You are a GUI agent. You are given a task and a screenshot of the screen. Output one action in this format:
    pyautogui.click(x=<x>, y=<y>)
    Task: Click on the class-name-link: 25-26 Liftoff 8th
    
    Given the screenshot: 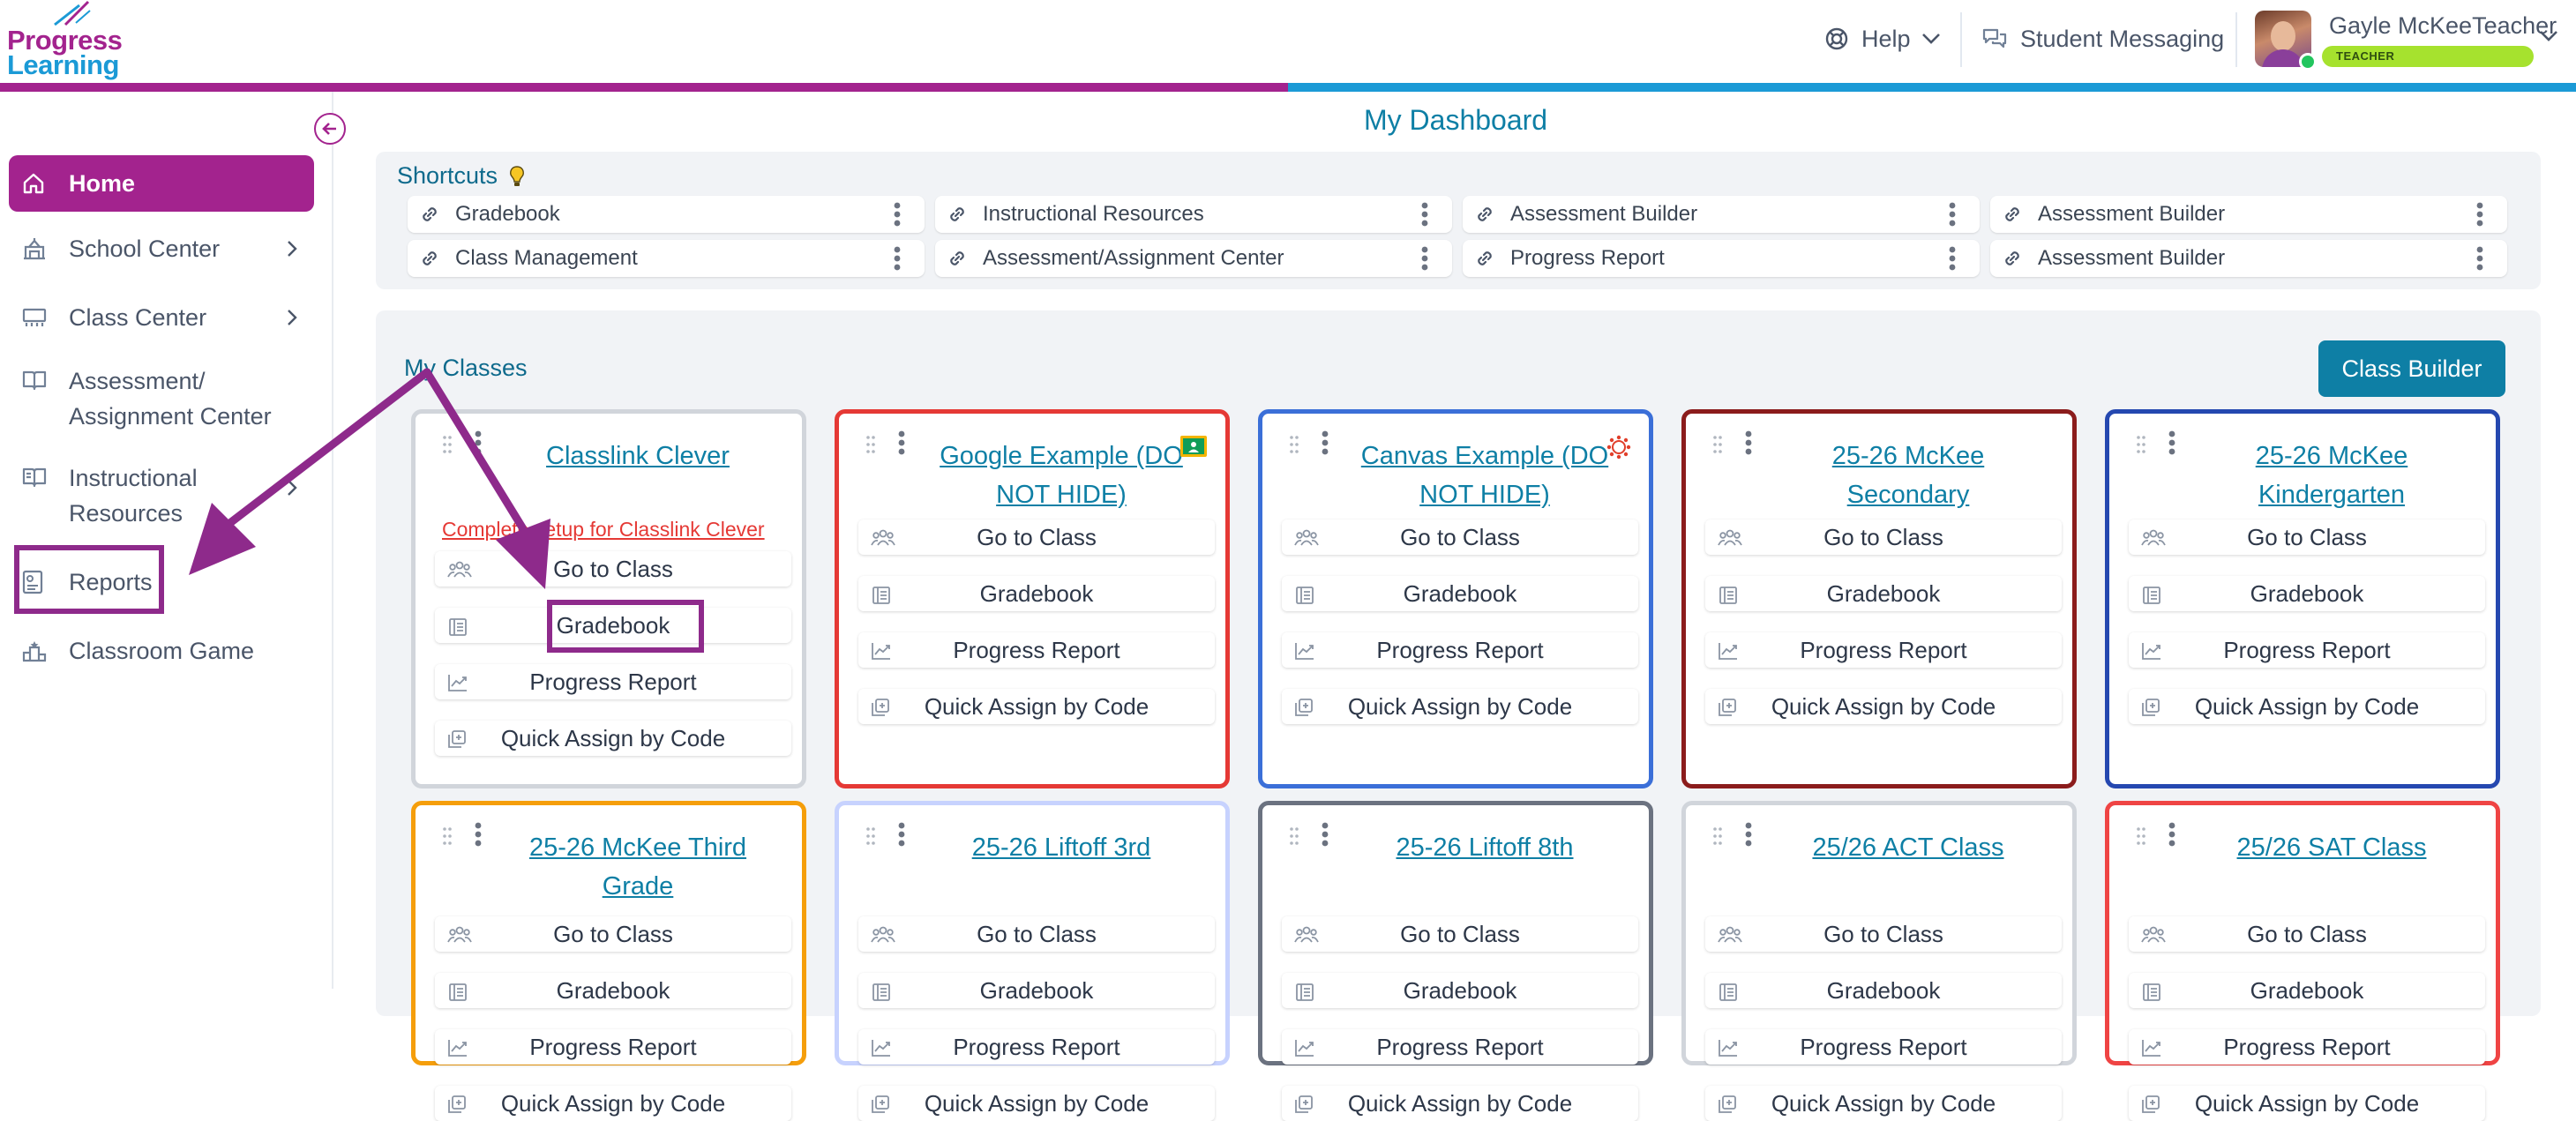 What is the action you would take?
    pyautogui.click(x=1485, y=847)
    